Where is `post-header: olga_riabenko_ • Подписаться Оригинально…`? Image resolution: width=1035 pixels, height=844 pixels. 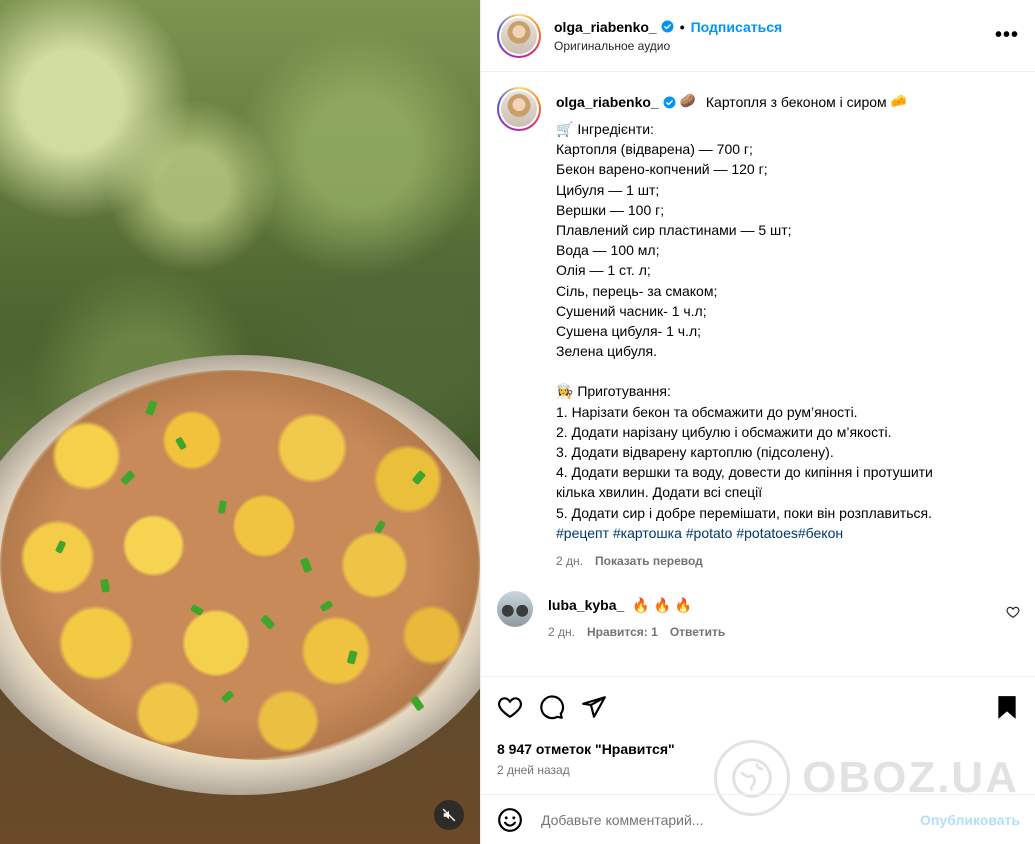
post-header: olga_riabenko_ • Подписаться Оригинально… is located at coordinates (758, 36).